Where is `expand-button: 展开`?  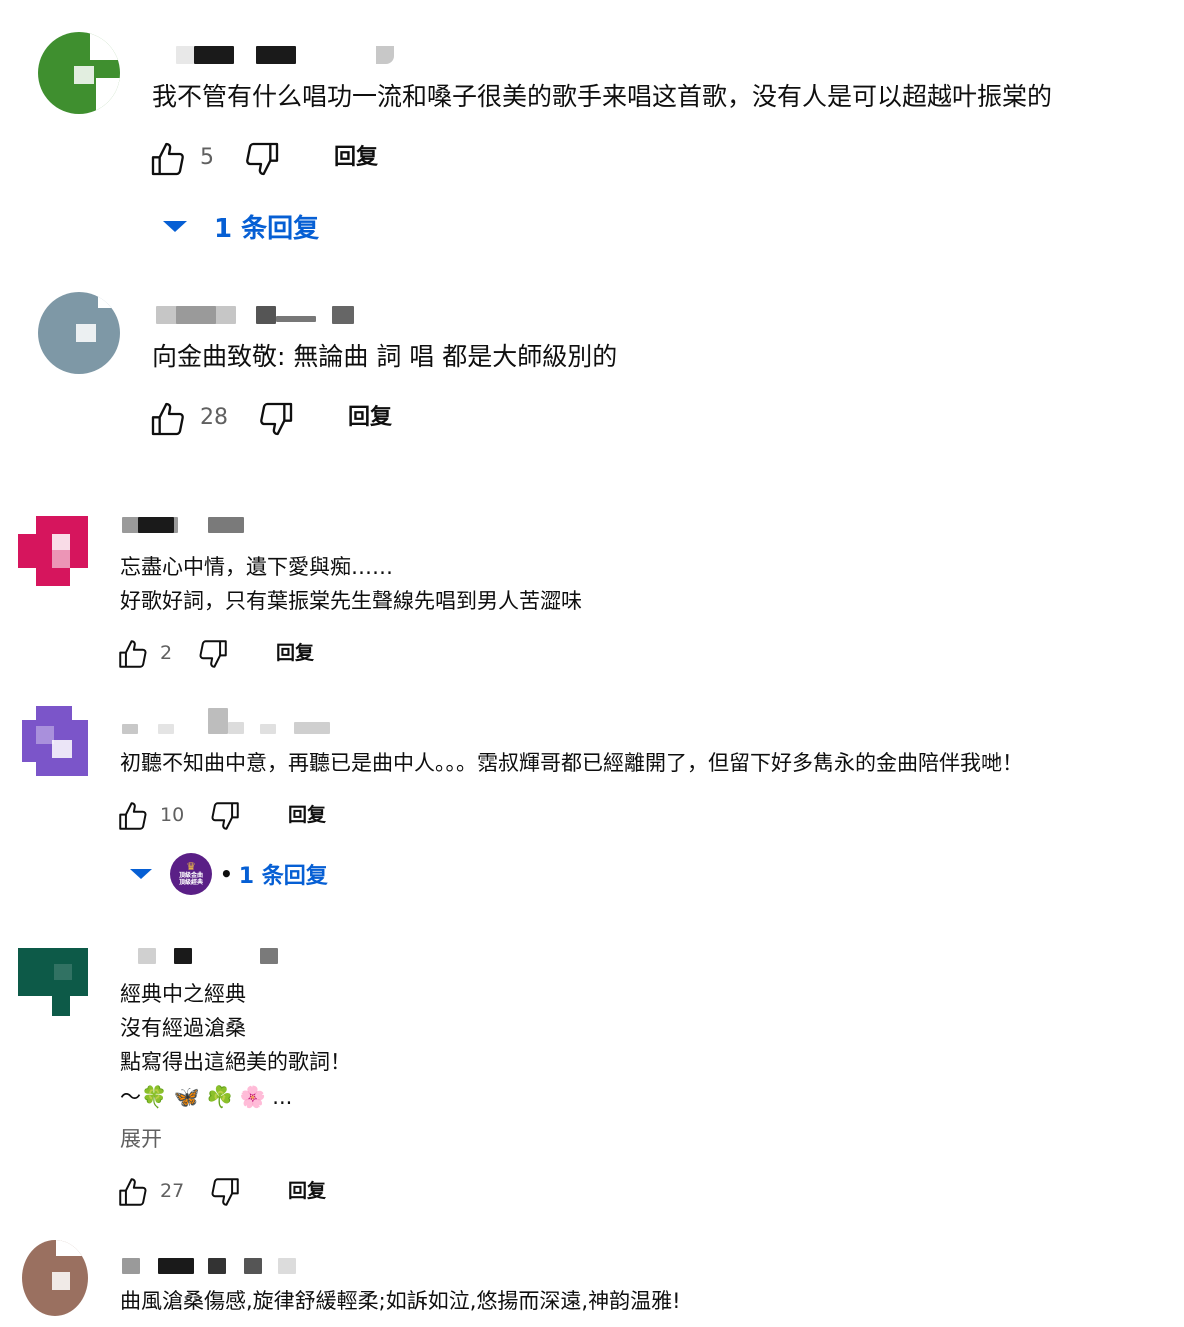
expand-button: 展开 is located at coordinates (141, 1139).